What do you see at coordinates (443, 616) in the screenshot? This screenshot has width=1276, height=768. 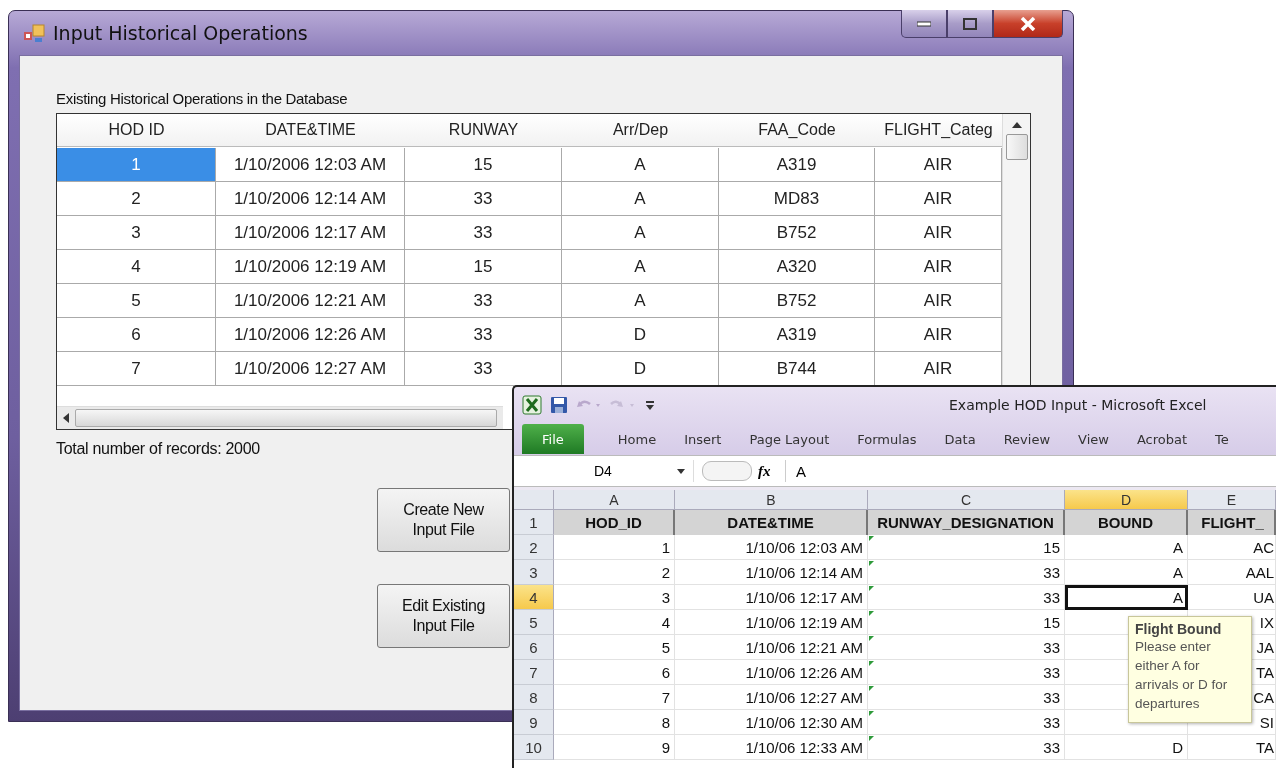 I see `action-button: Edit Existing Input File` at bounding box center [443, 616].